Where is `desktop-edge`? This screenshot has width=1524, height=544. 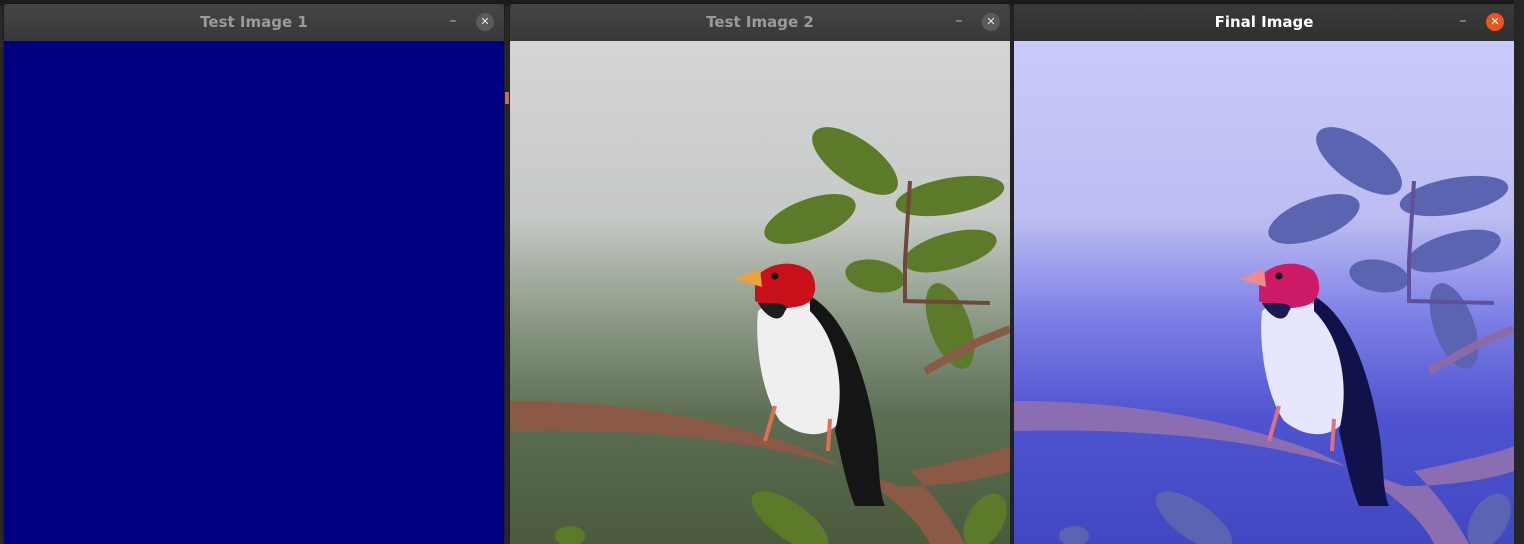
desktop-edge is located at coordinates (1519, 272).